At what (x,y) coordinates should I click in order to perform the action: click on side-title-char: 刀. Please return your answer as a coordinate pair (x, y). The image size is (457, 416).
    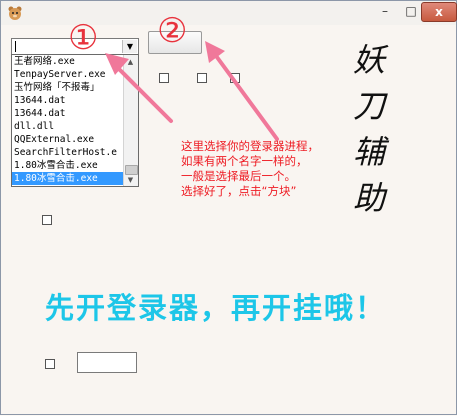
    Looking at the image, I should click on (368, 106).